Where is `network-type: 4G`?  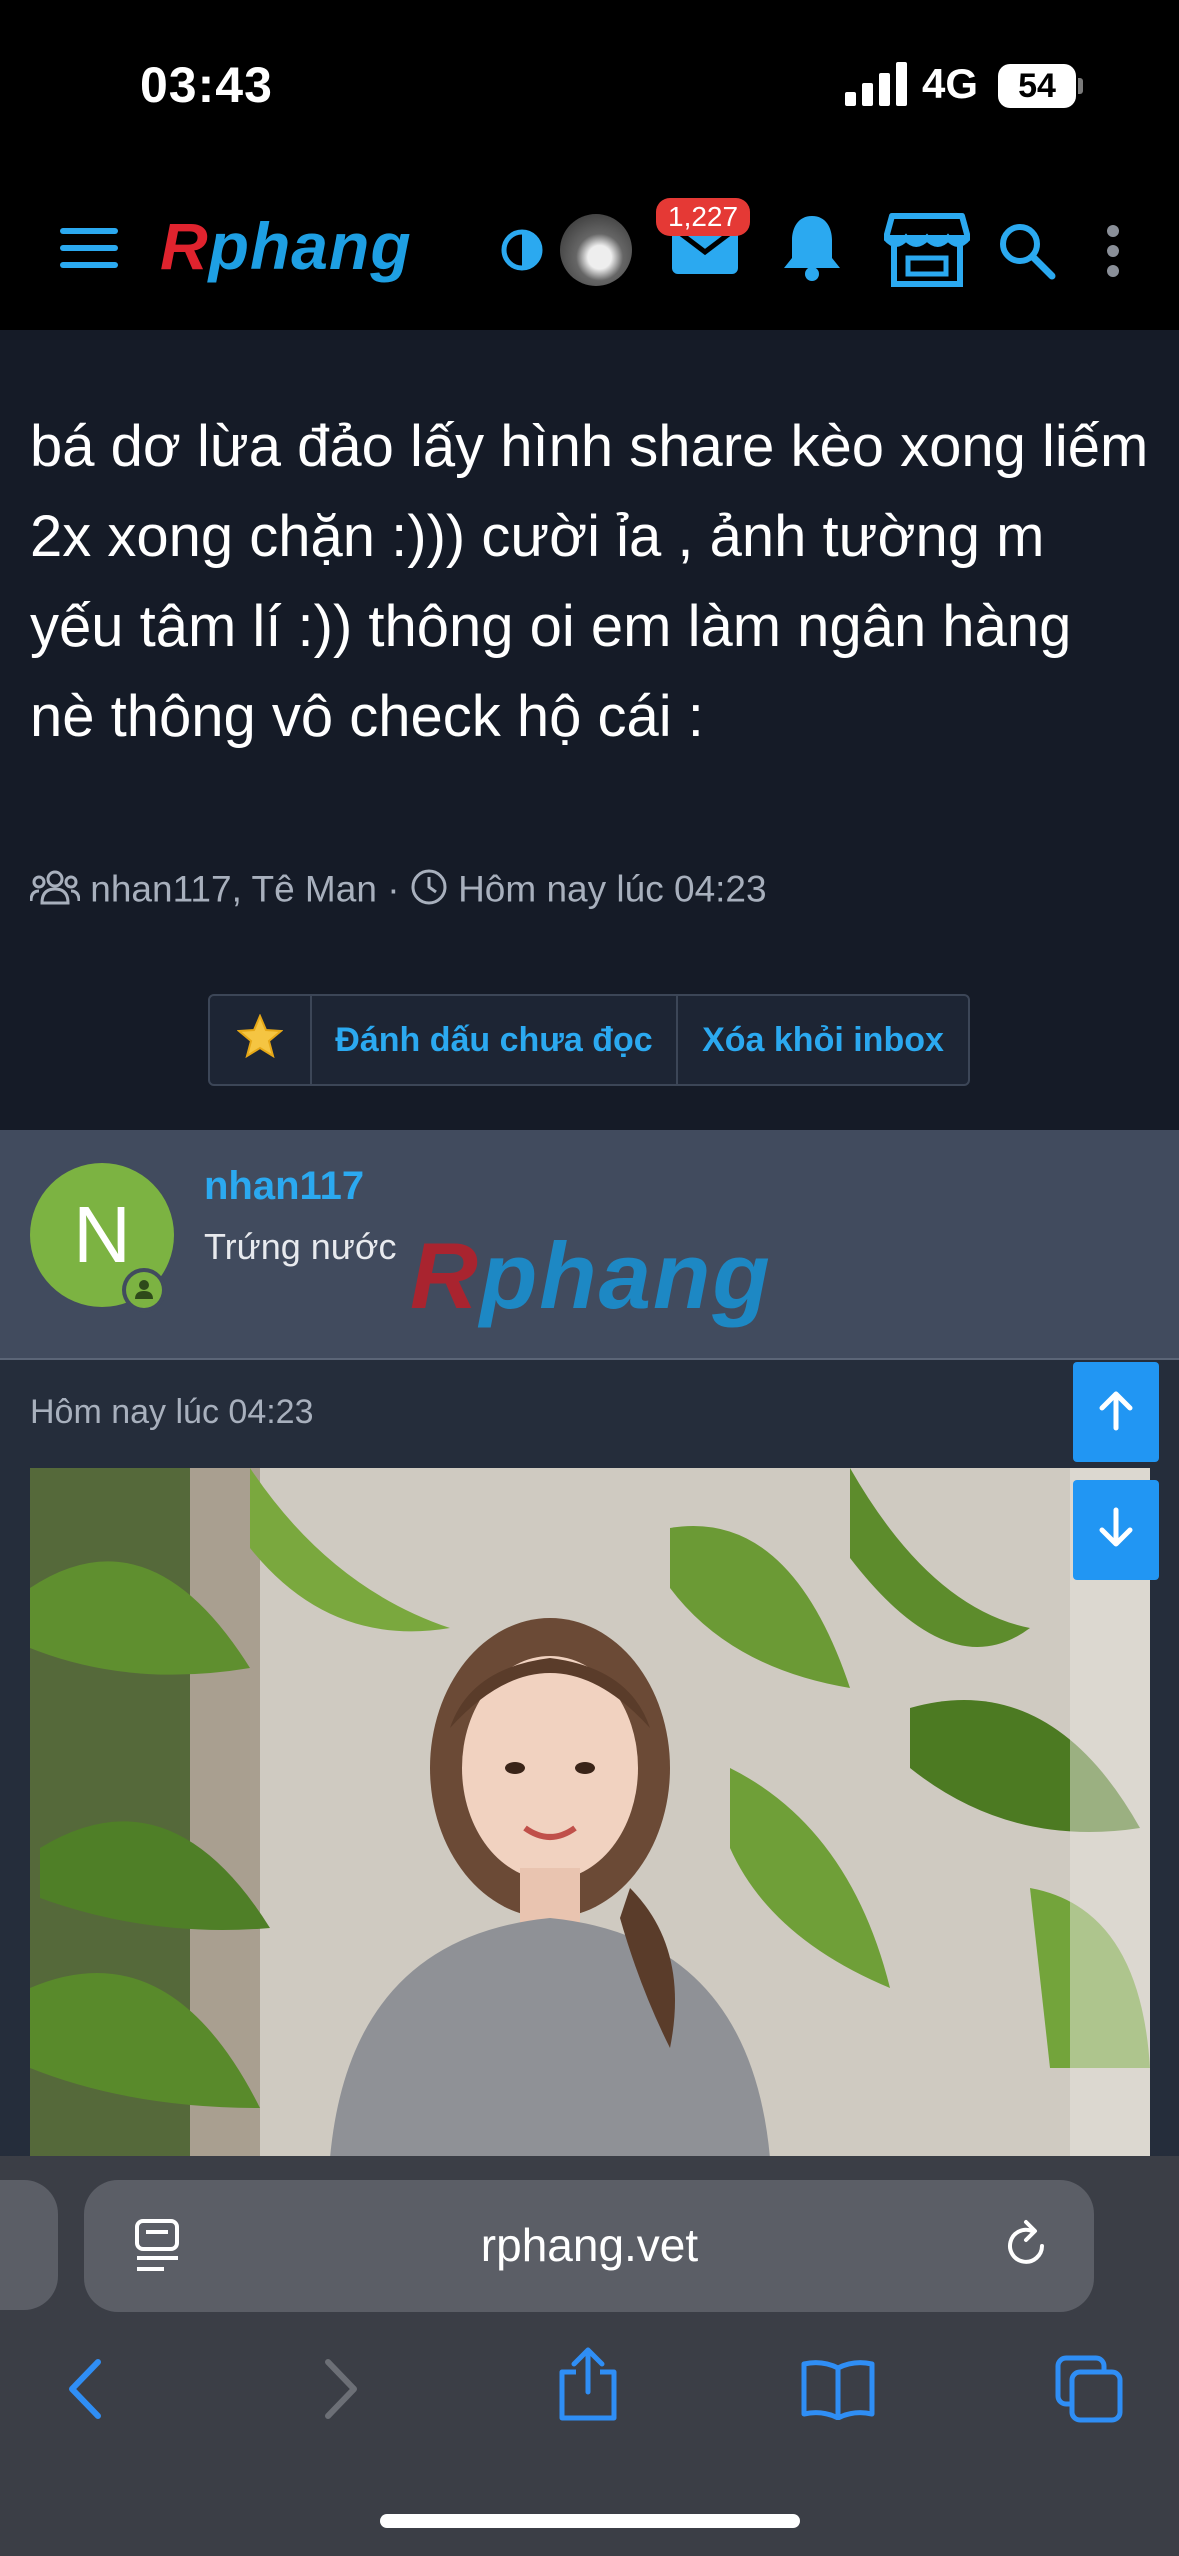 network-type: 4G is located at coordinates (950, 83).